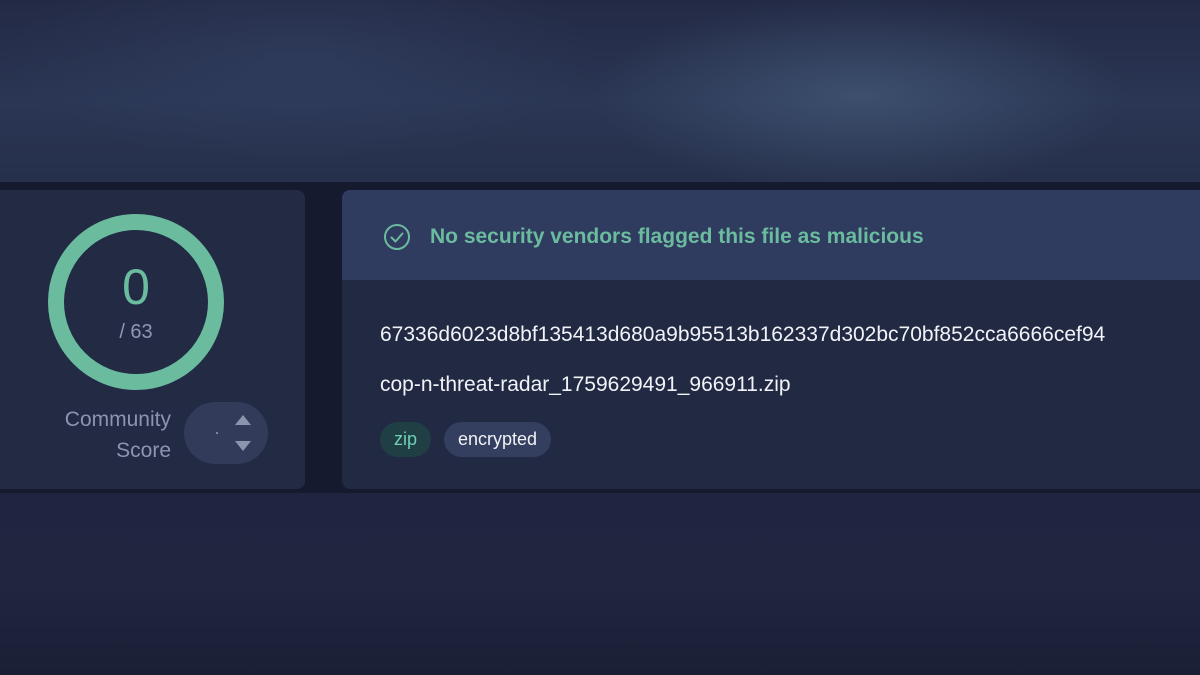  I want to click on engine-total: / 63, so click(136, 332).